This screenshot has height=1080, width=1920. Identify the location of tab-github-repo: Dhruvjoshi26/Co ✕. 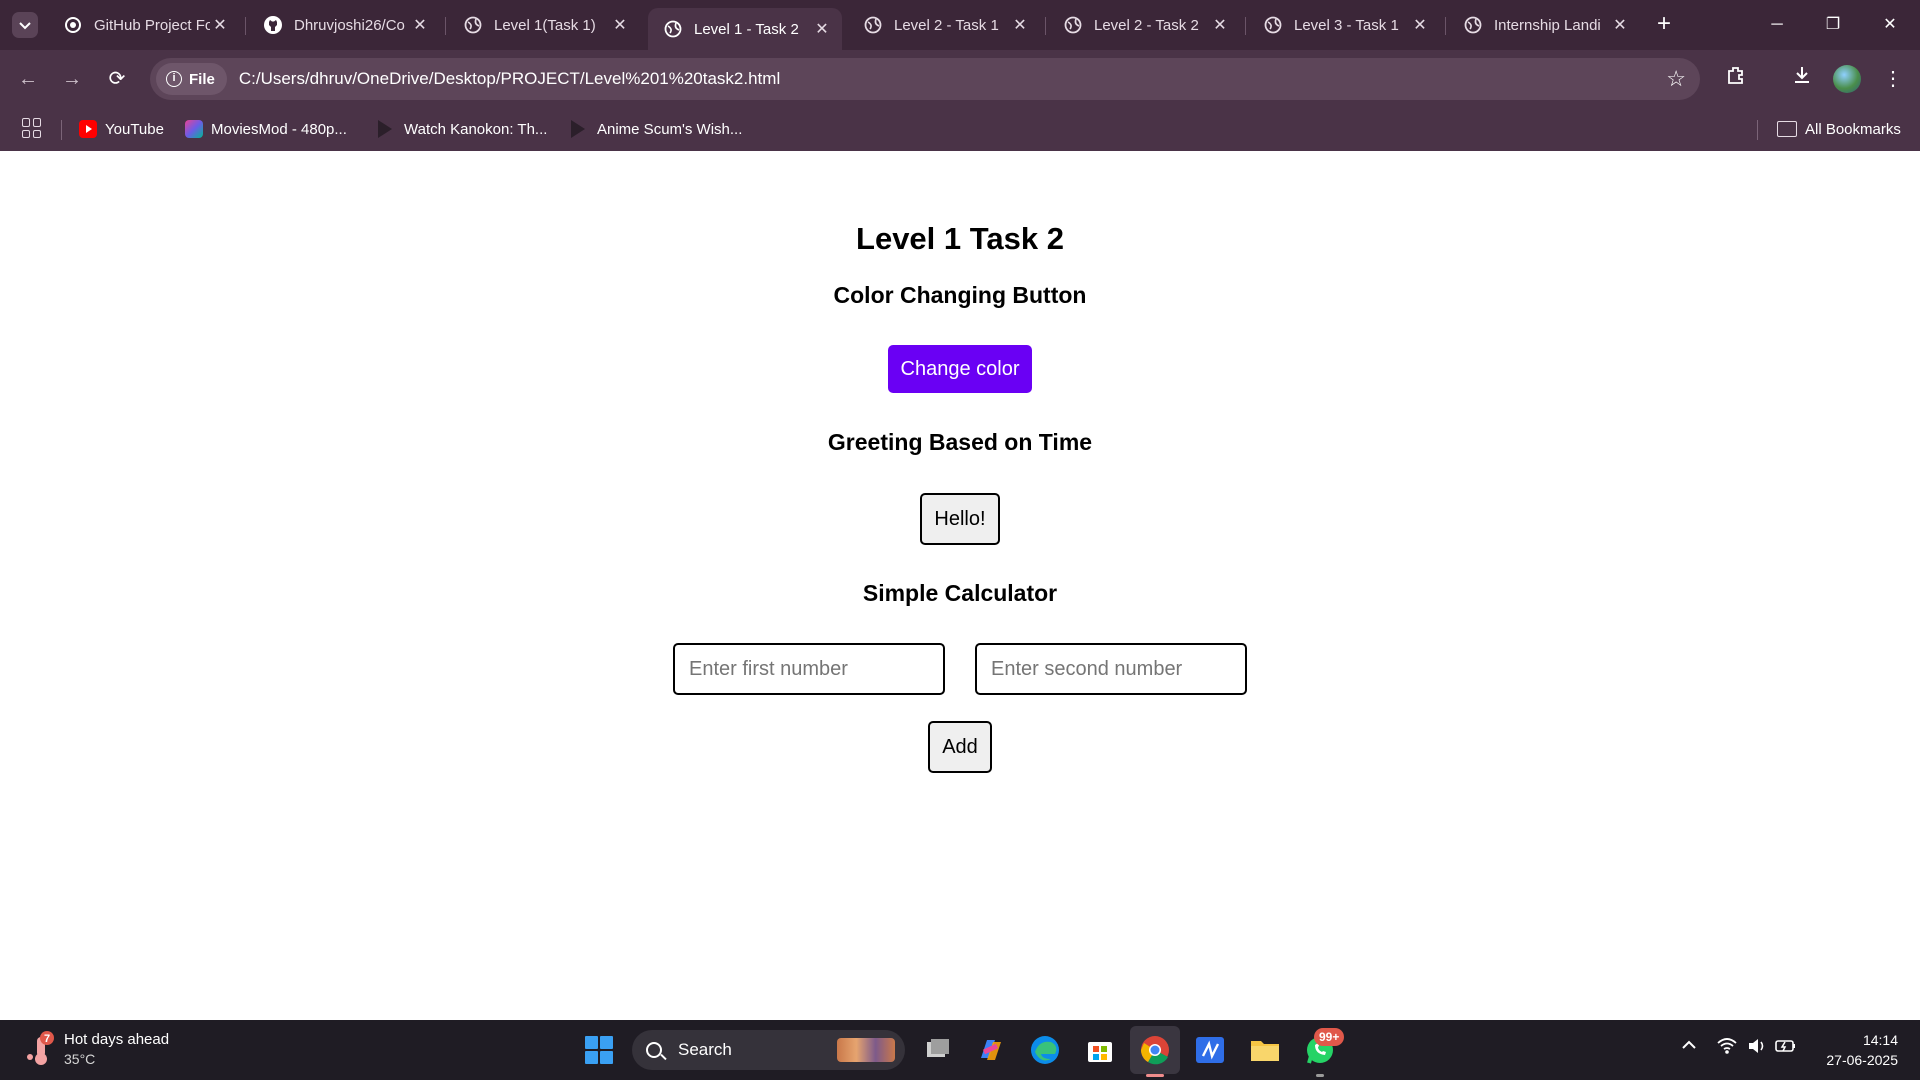
(344, 25).